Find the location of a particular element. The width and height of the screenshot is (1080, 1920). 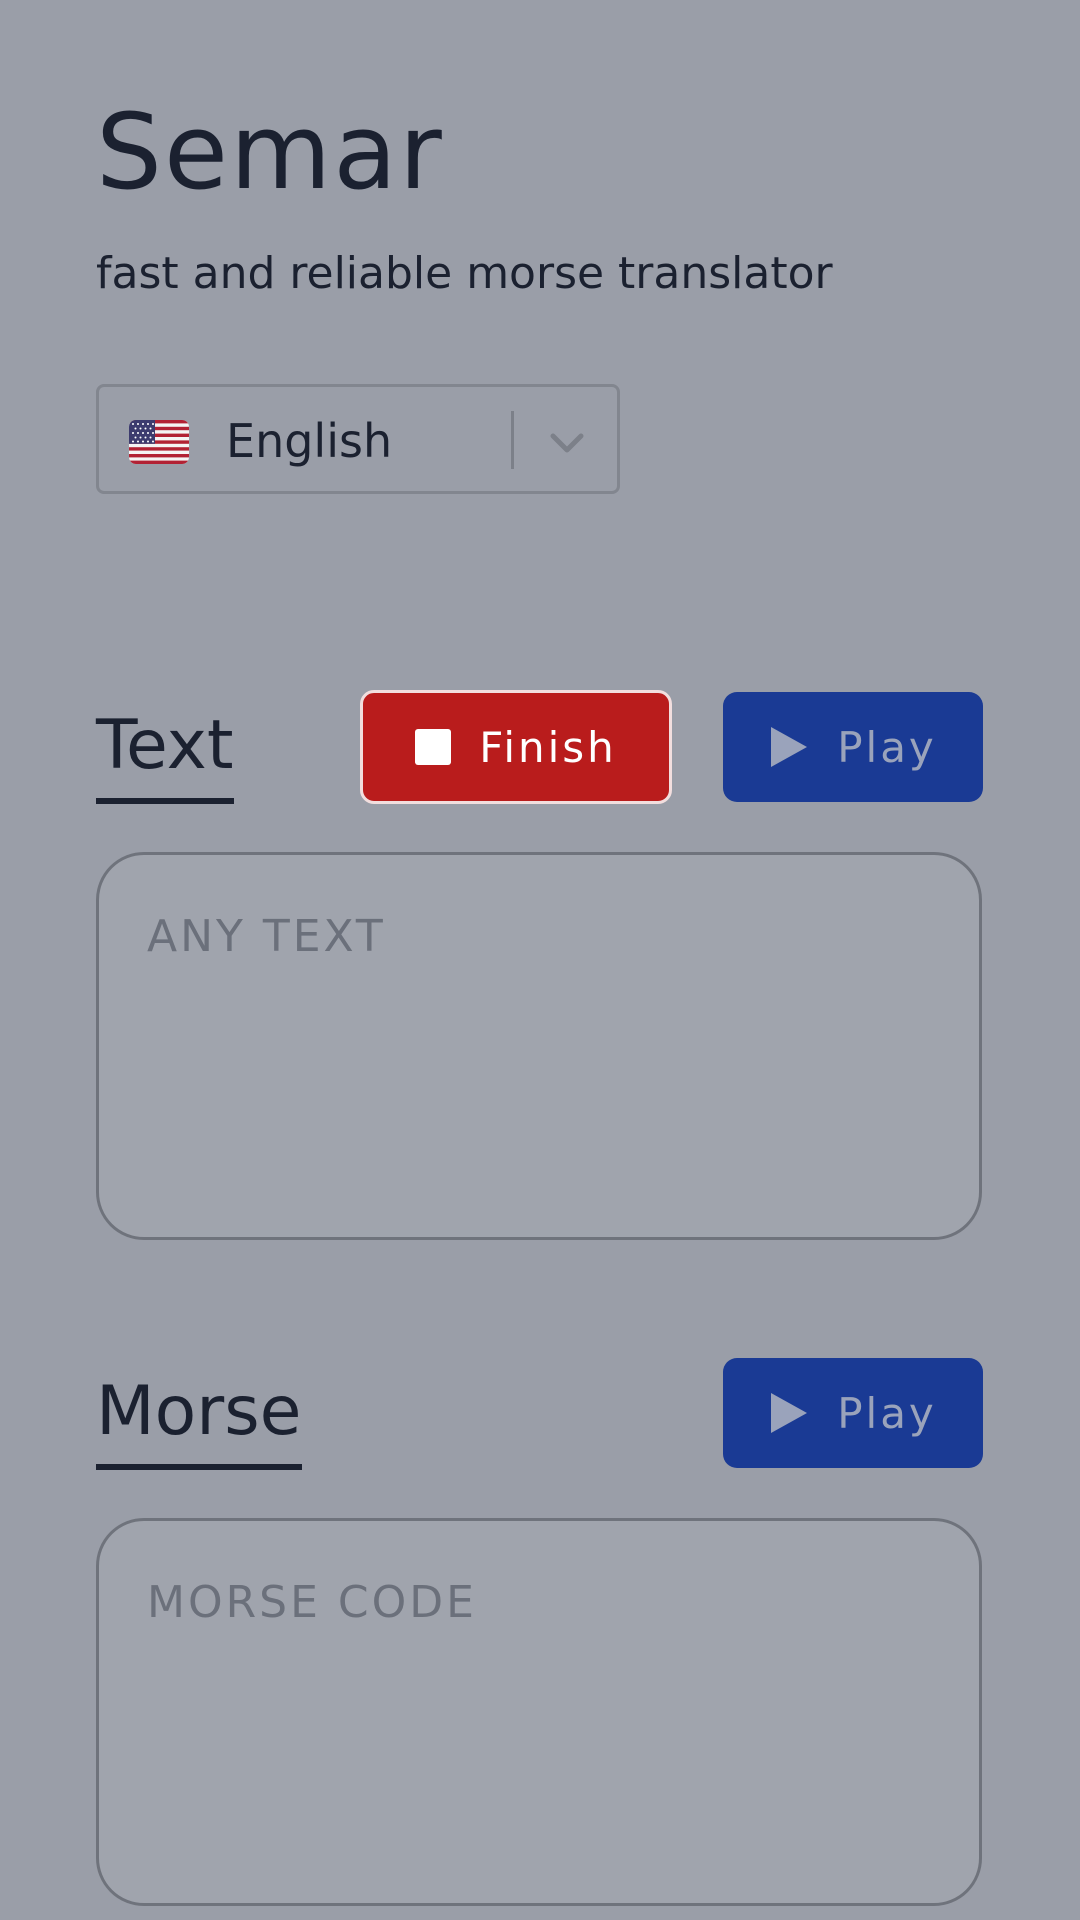

finish-button: Finish is located at coordinates (516, 747).